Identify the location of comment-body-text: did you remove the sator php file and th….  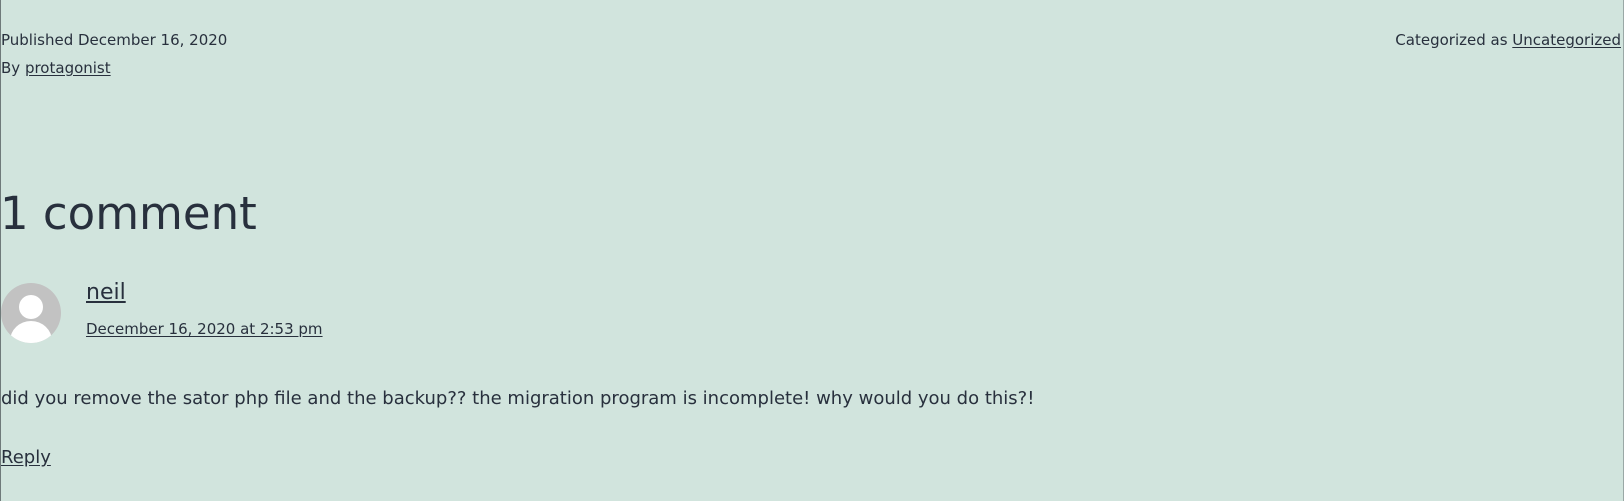
(518, 398).